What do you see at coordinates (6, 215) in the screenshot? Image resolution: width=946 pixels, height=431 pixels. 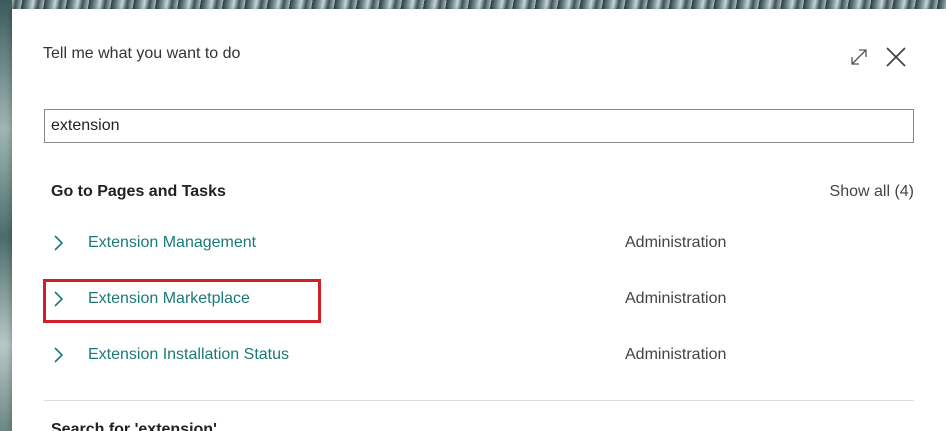 I see `background-page-edge` at bounding box center [6, 215].